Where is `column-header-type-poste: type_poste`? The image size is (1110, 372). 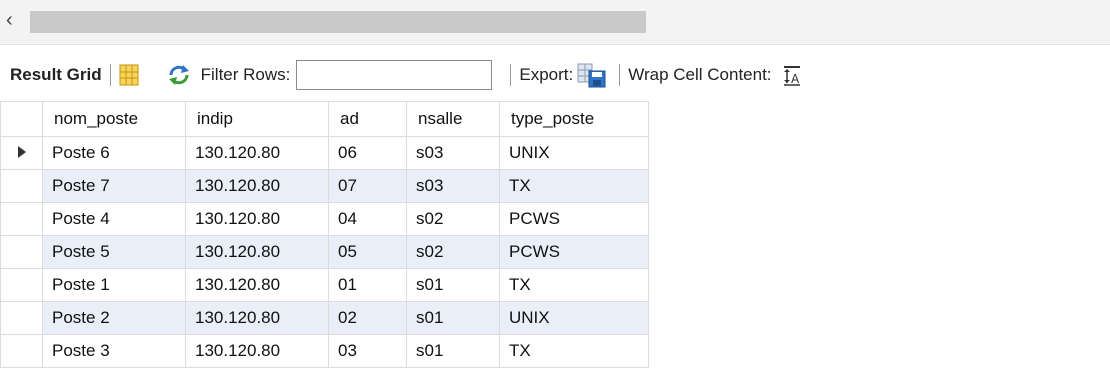
column-header-type-poste: type_poste is located at coordinates (574, 119).